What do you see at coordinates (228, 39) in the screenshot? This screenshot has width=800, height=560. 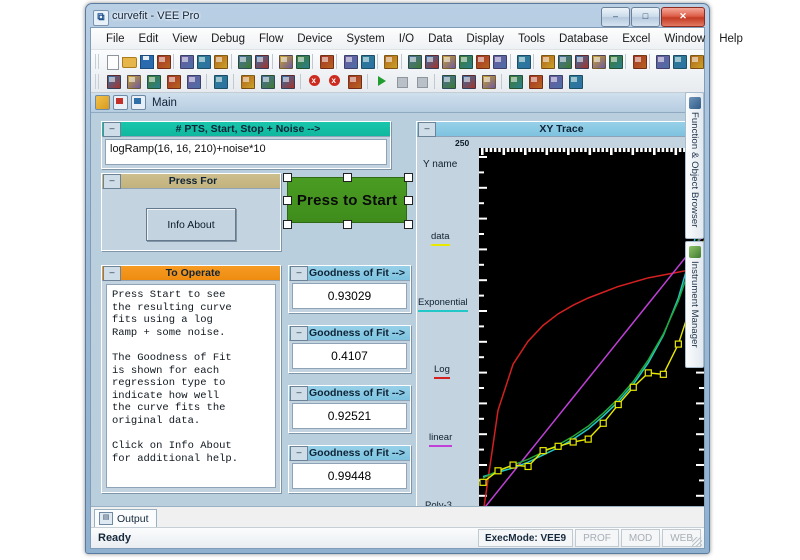 I see `menu-debug: Debug` at bounding box center [228, 39].